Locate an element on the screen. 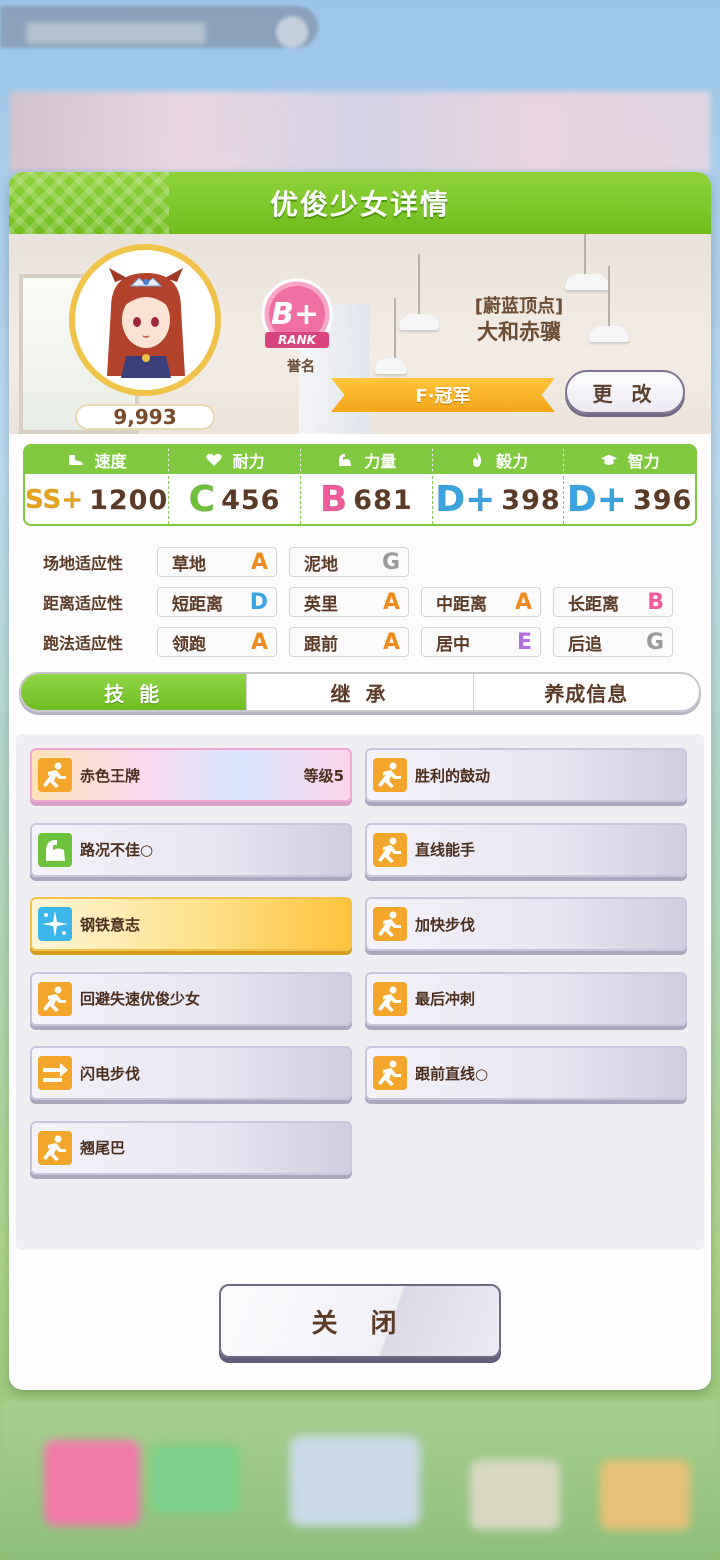 The image size is (720, 1560). stat-body: D+ 398 is located at coordinates (498, 499).